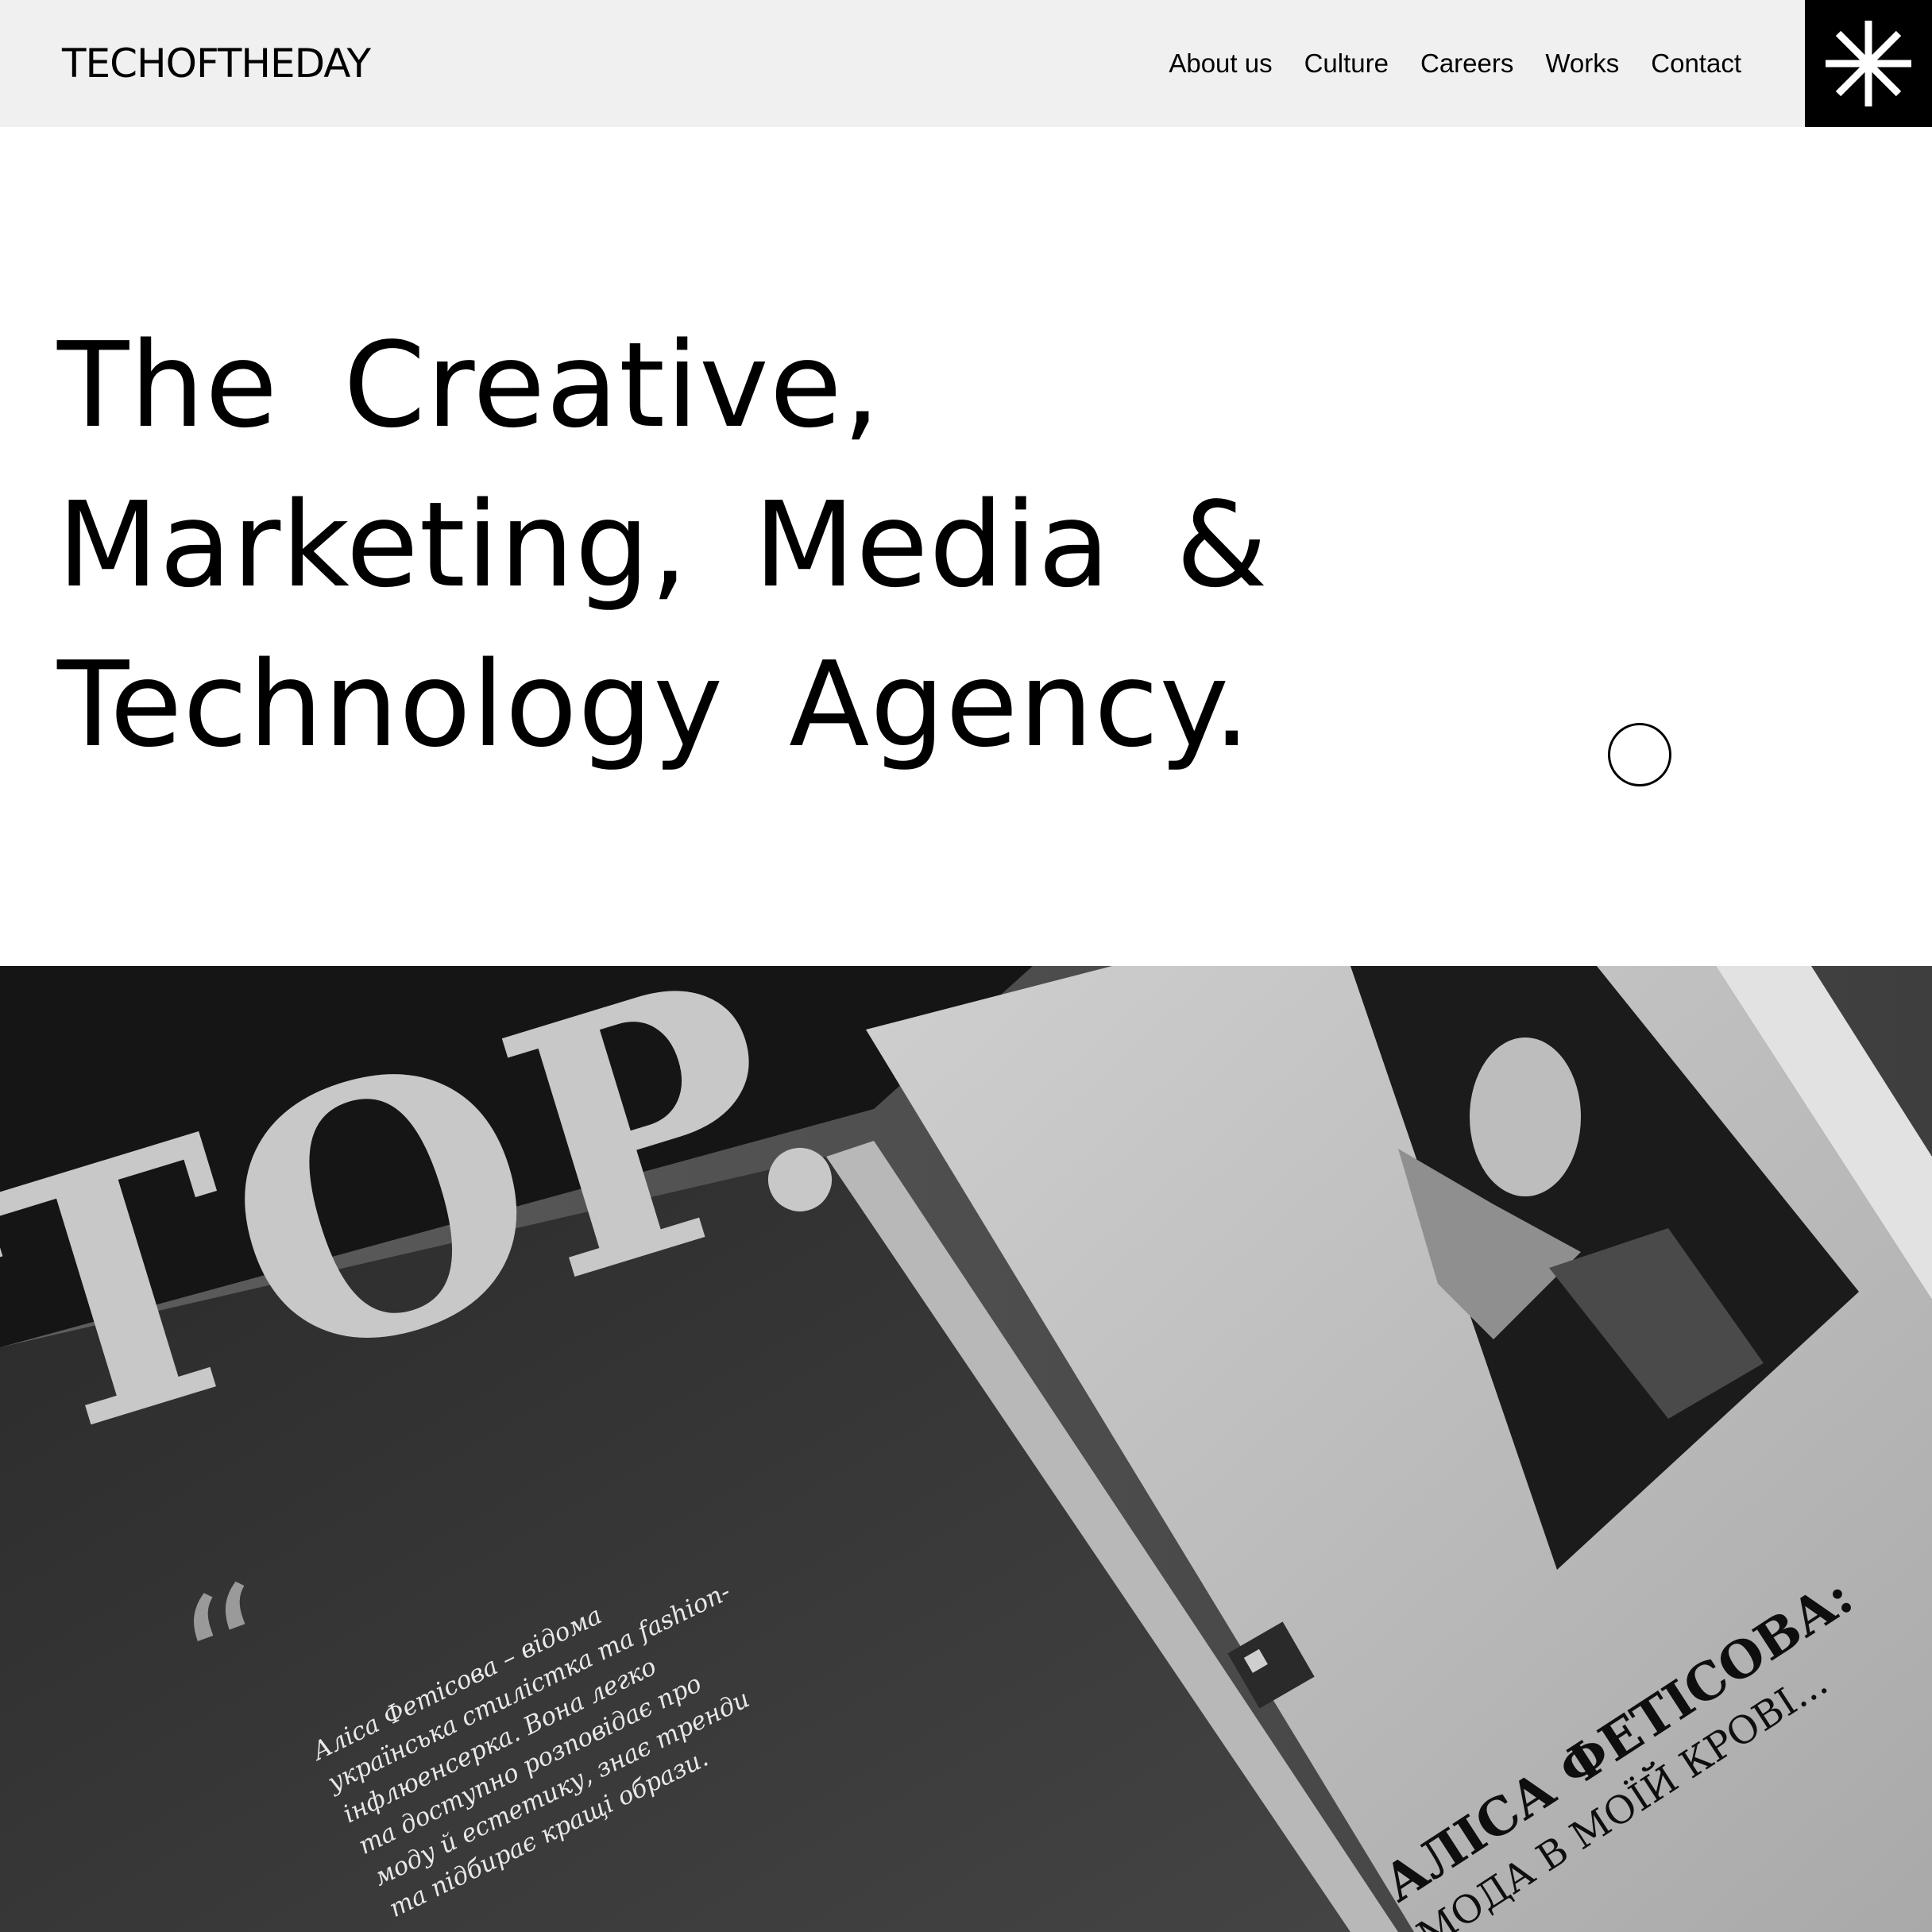 The width and height of the screenshot is (1932, 1932). I want to click on nav-item-works: Works, so click(1582, 64).